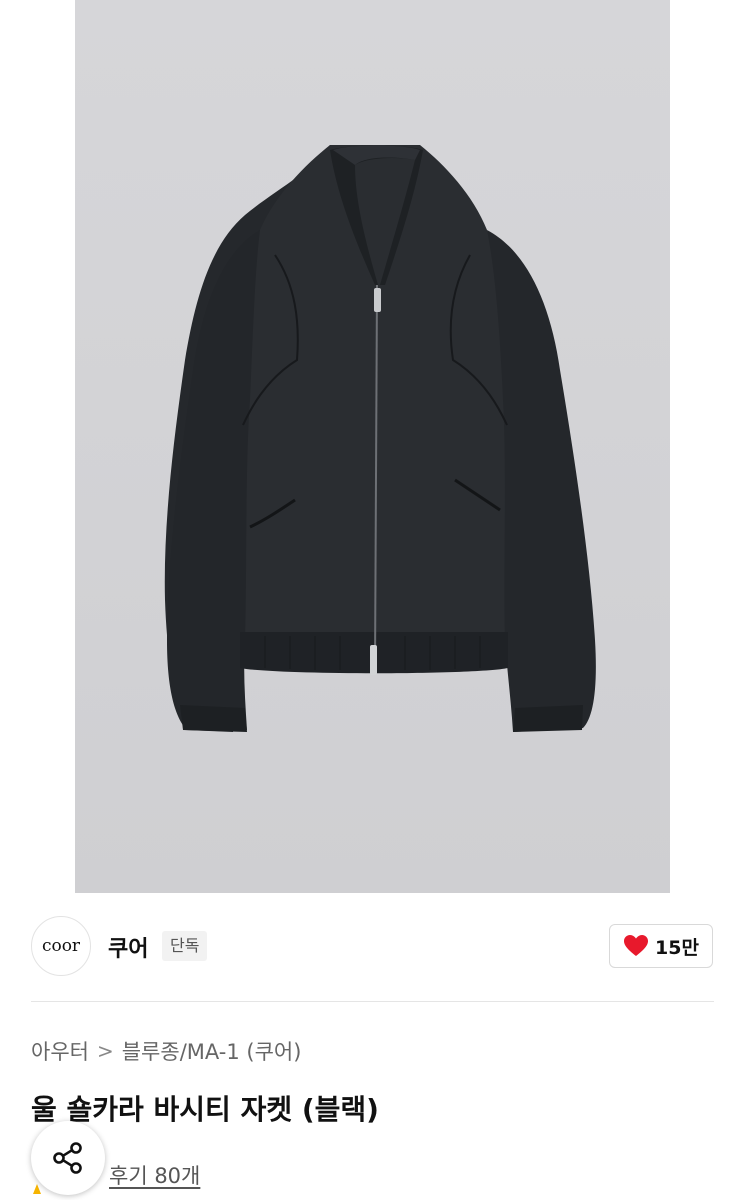 This screenshot has height=1200, width=745. I want to click on breadcrumb-category: 아우터, so click(60, 1051).